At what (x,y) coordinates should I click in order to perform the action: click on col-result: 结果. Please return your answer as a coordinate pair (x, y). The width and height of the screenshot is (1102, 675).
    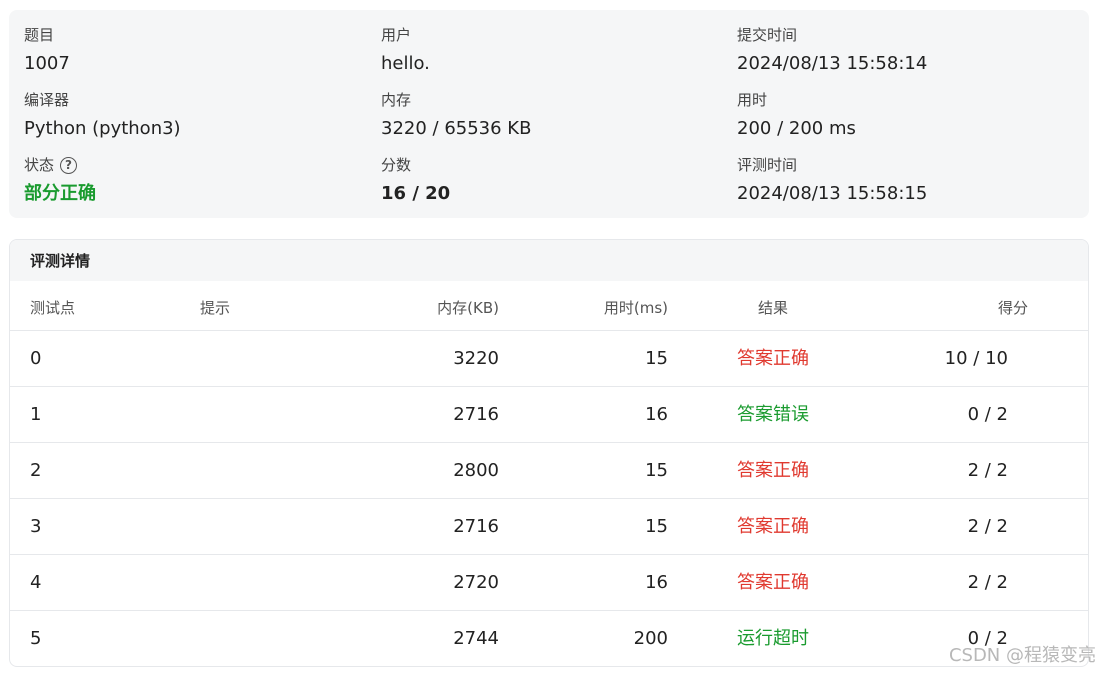
    Looking at the image, I should click on (773, 308).